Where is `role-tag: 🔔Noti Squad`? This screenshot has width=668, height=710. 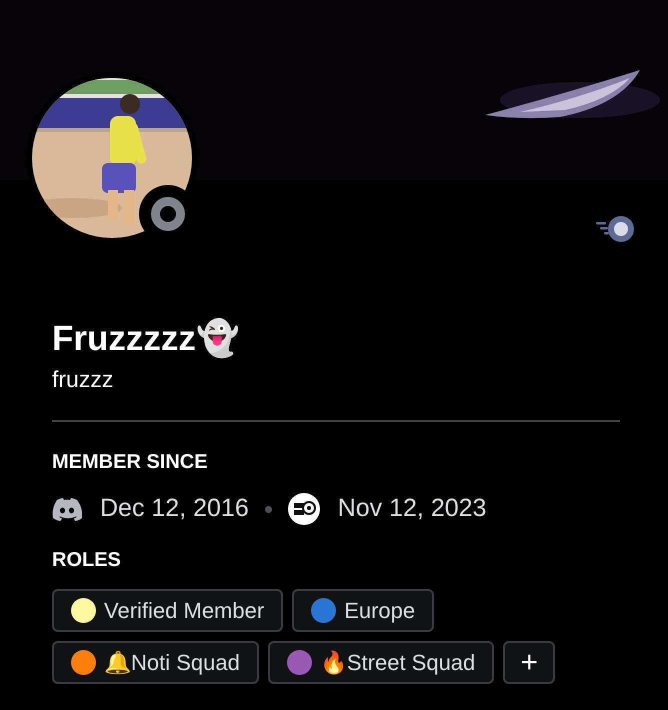 role-tag: 🔔Noti Squad is located at coordinates (155, 662).